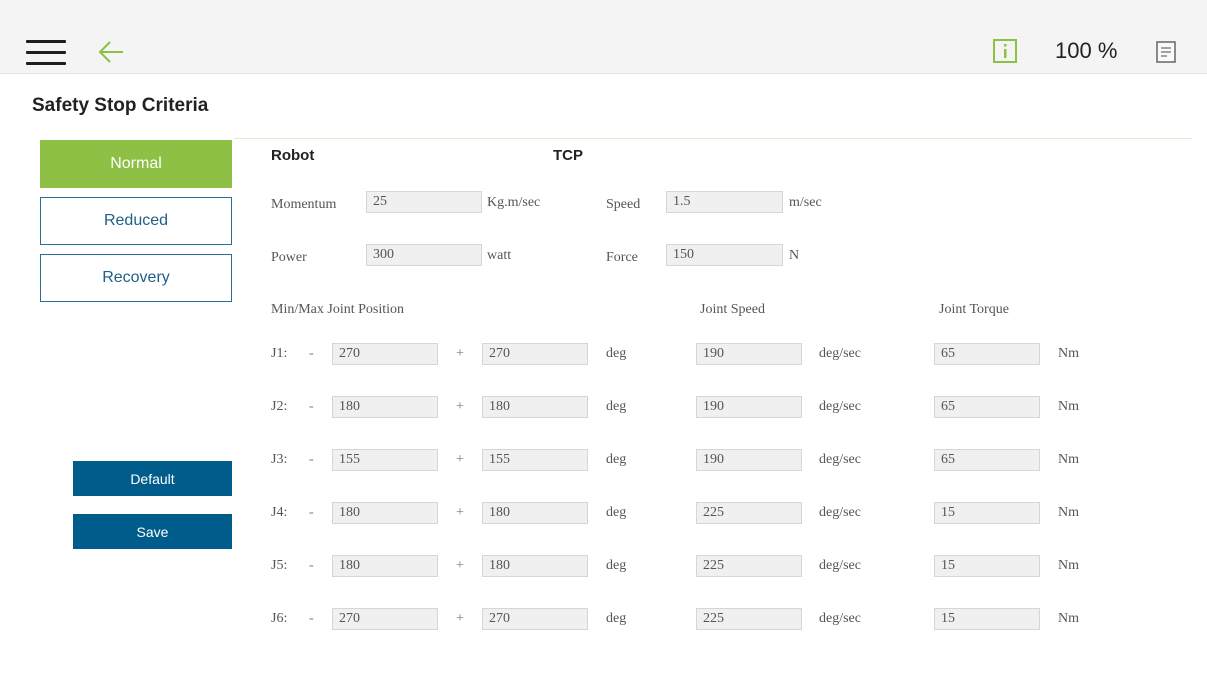  What do you see at coordinates (622, 257) in the screenshot?
I see `force-label: Force` at bounding box center [622, 257].